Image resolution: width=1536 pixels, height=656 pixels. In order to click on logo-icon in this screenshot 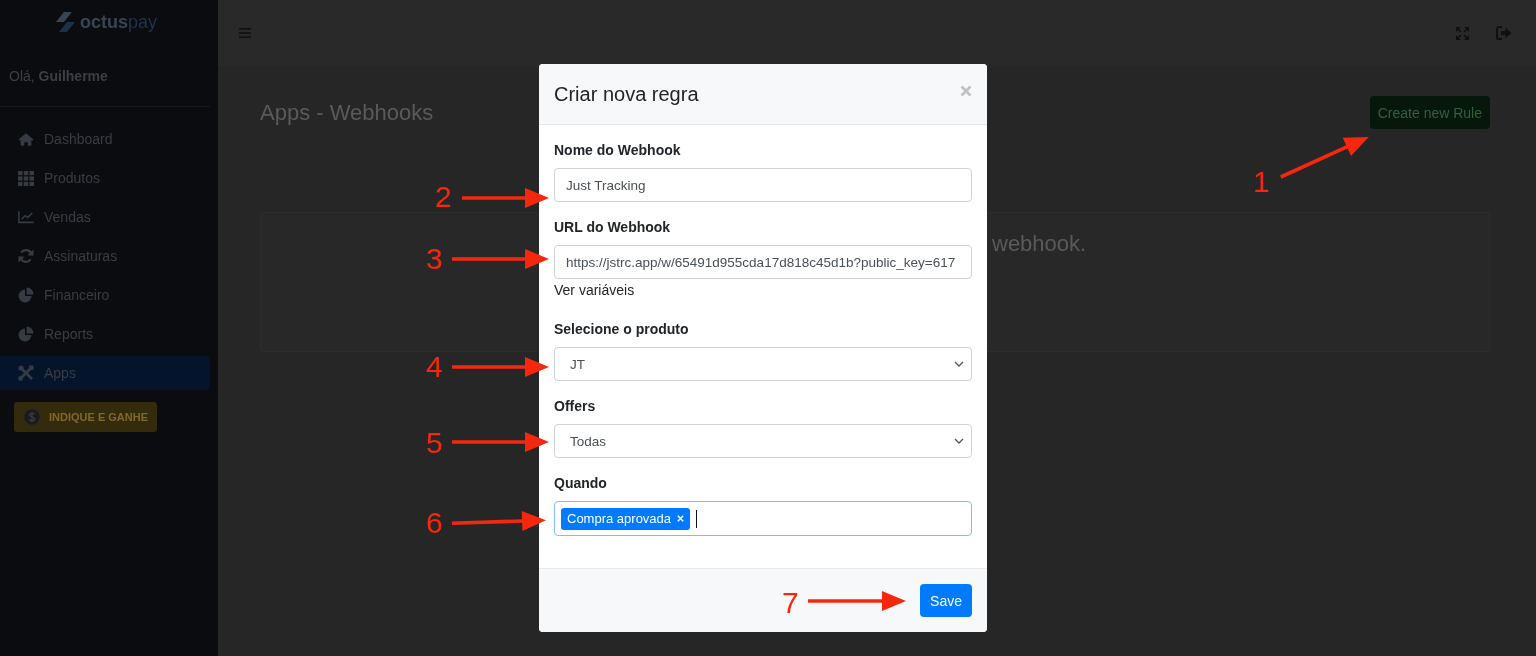, I will do `click(65, 22)`.